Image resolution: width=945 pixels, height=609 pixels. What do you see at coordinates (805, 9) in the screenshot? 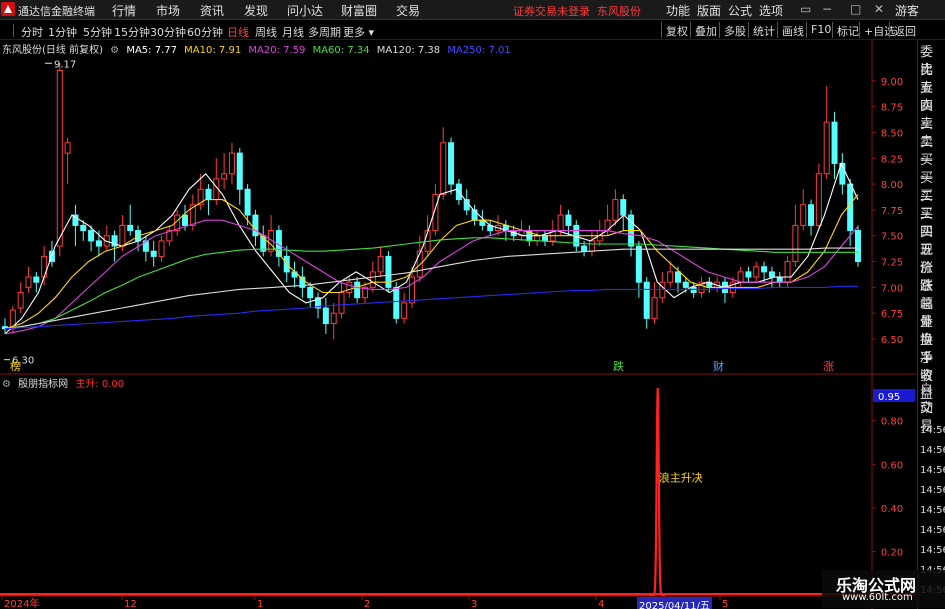
I see `restore-icon: ▭` at bounding box center [805, 9].